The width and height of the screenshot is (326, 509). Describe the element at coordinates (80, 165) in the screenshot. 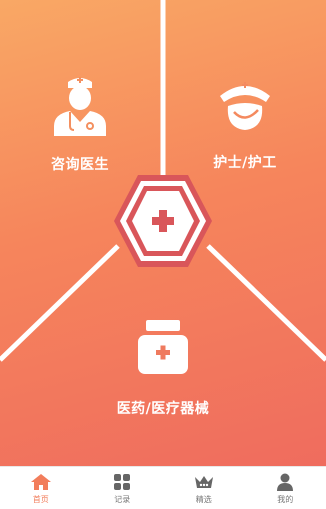

I see `doctor-label: 咨询医生` at that location.